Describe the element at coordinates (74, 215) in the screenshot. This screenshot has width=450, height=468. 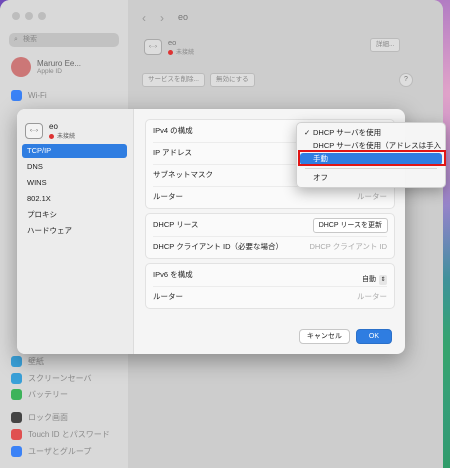
I see `tab-proxy: プロキシ` at that location.